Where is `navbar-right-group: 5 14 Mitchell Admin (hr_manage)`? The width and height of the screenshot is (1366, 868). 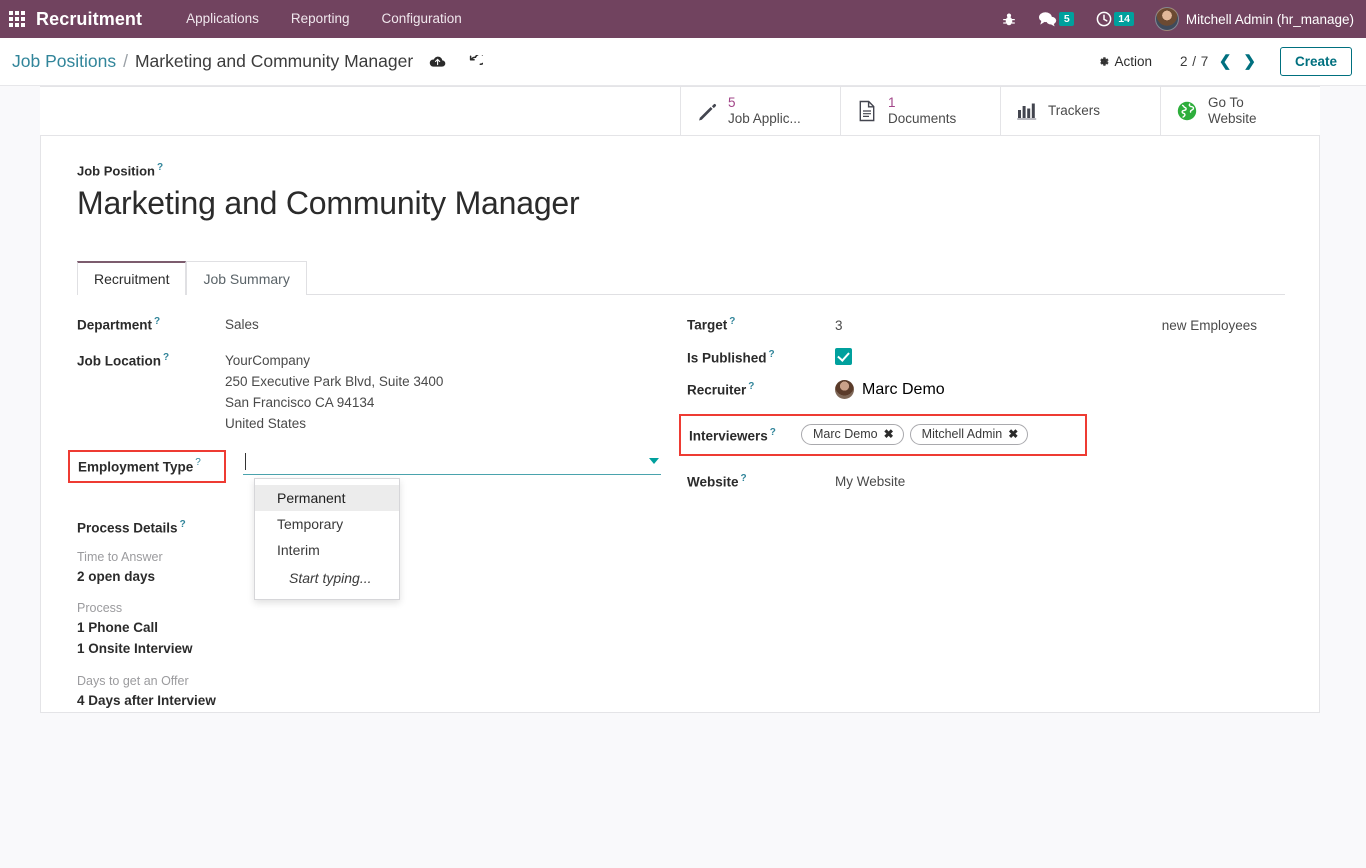
navbar-right-group: 5 14 Mitchell Admin (hr_manage) is located at coordinates (1178, 19).